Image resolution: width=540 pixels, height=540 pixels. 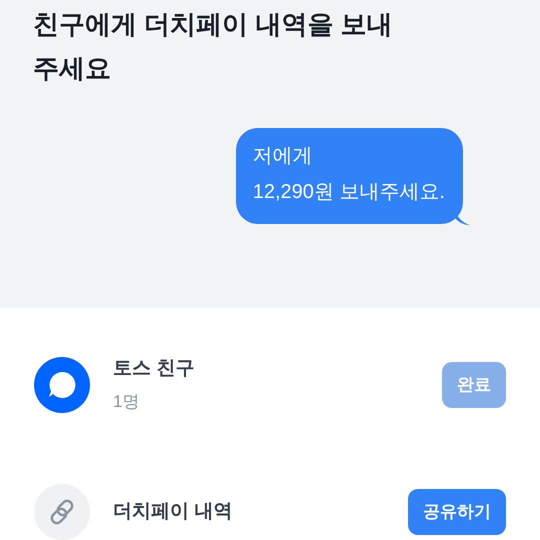 What do you see at coordinates (213, 46) in the screenshot?
I see `page-title: 친구에게 더치페이 내역을 보내주세요` at bounding box center [213, 46].